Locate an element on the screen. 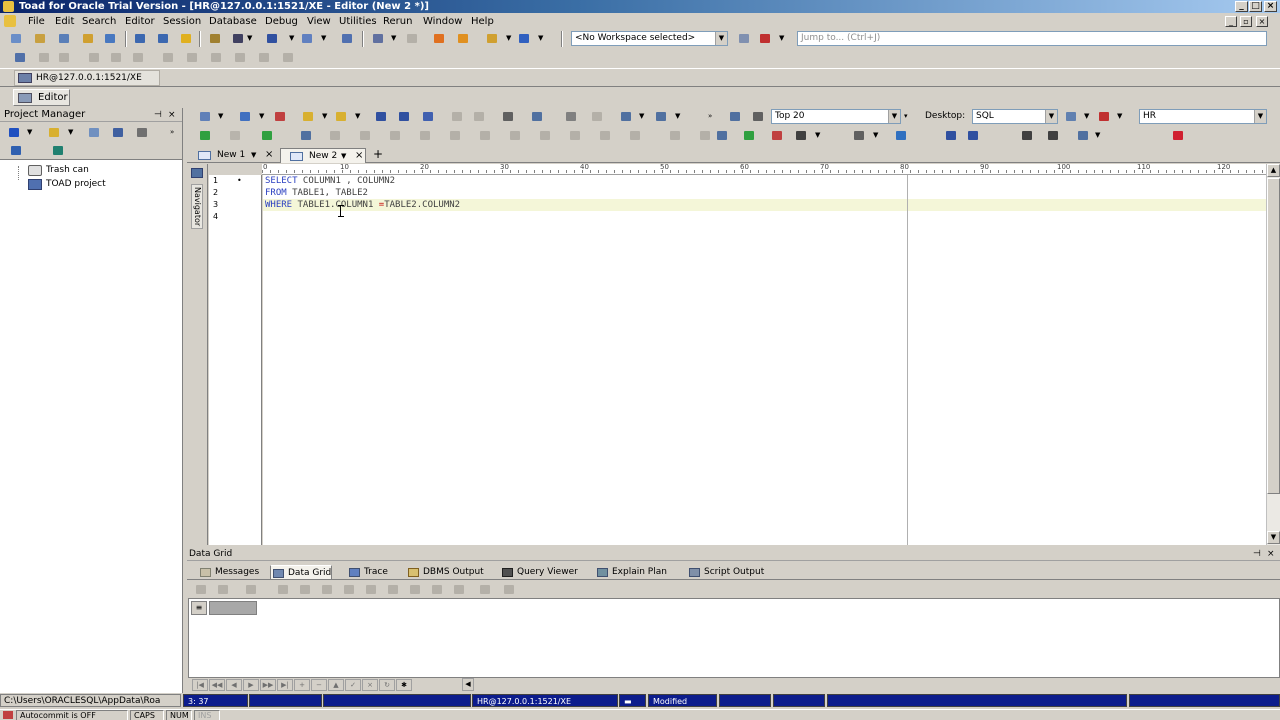 The image size is (1280, 720). sql-recall-icon is located at coordinates (735, 116).